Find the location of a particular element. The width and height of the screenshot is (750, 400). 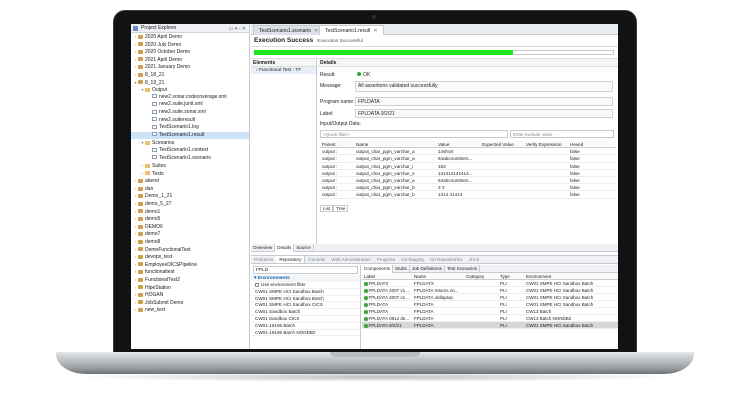

tree-item: › abend is located at coordinates (190, 181).